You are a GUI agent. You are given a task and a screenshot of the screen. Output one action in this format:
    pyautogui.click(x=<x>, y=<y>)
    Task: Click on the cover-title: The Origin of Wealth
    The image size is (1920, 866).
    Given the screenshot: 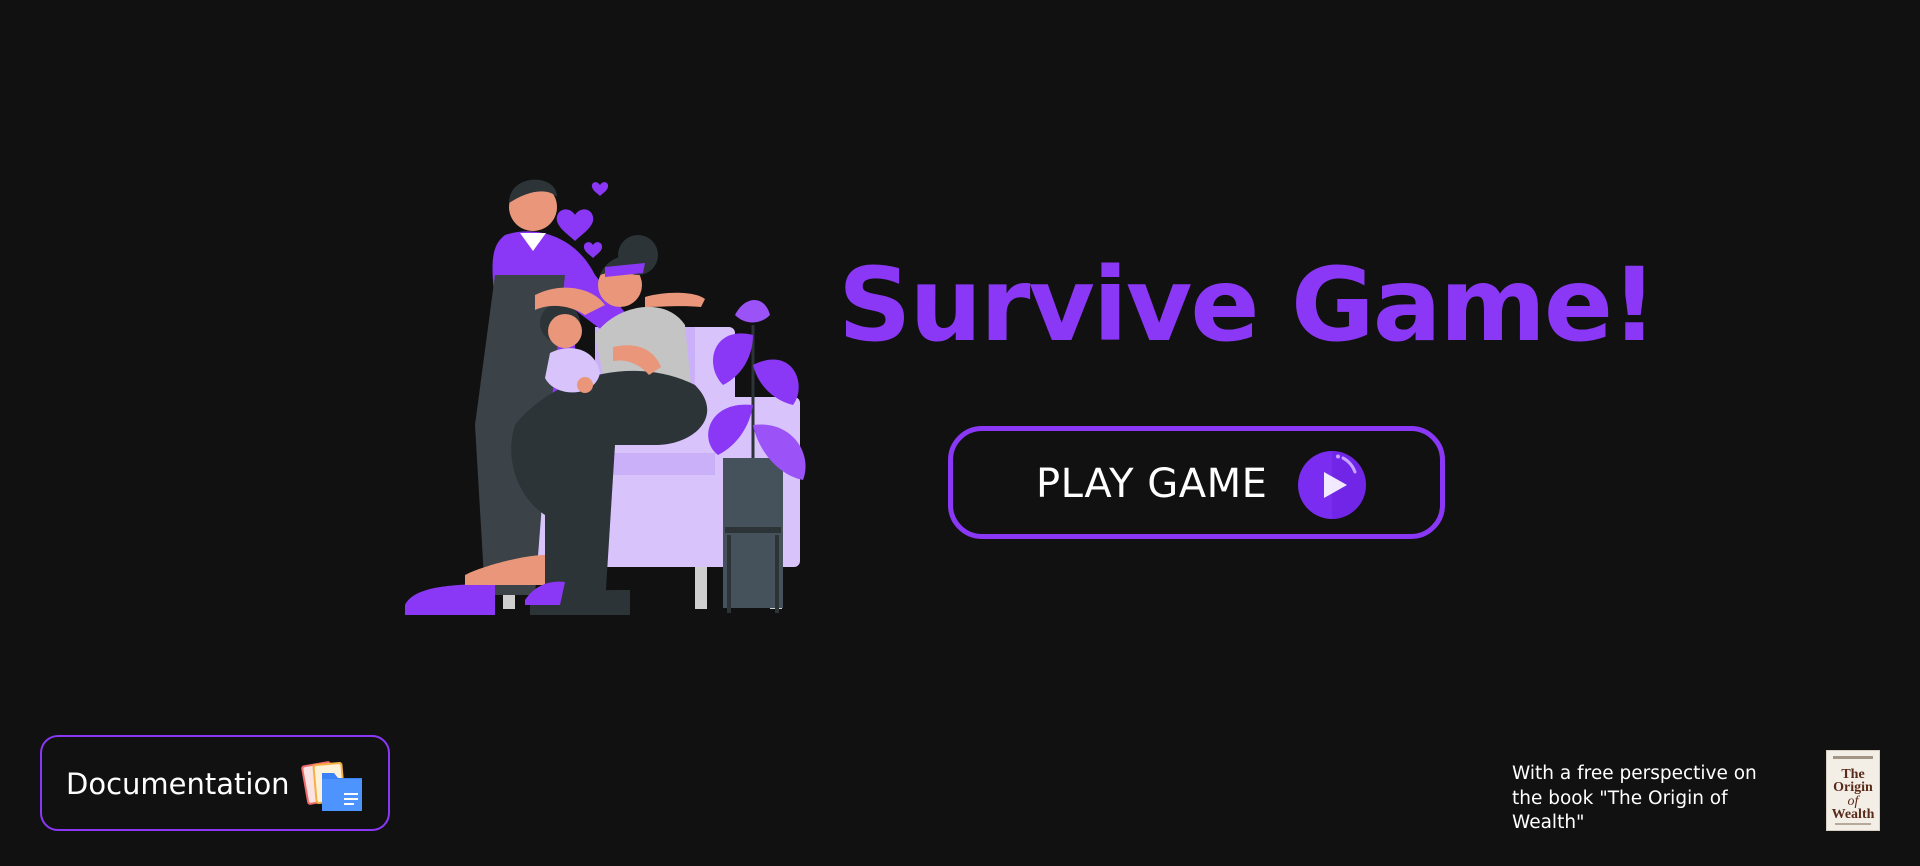 What is the action you would take?
    pyautogui.click(x=1853, y=794)
    